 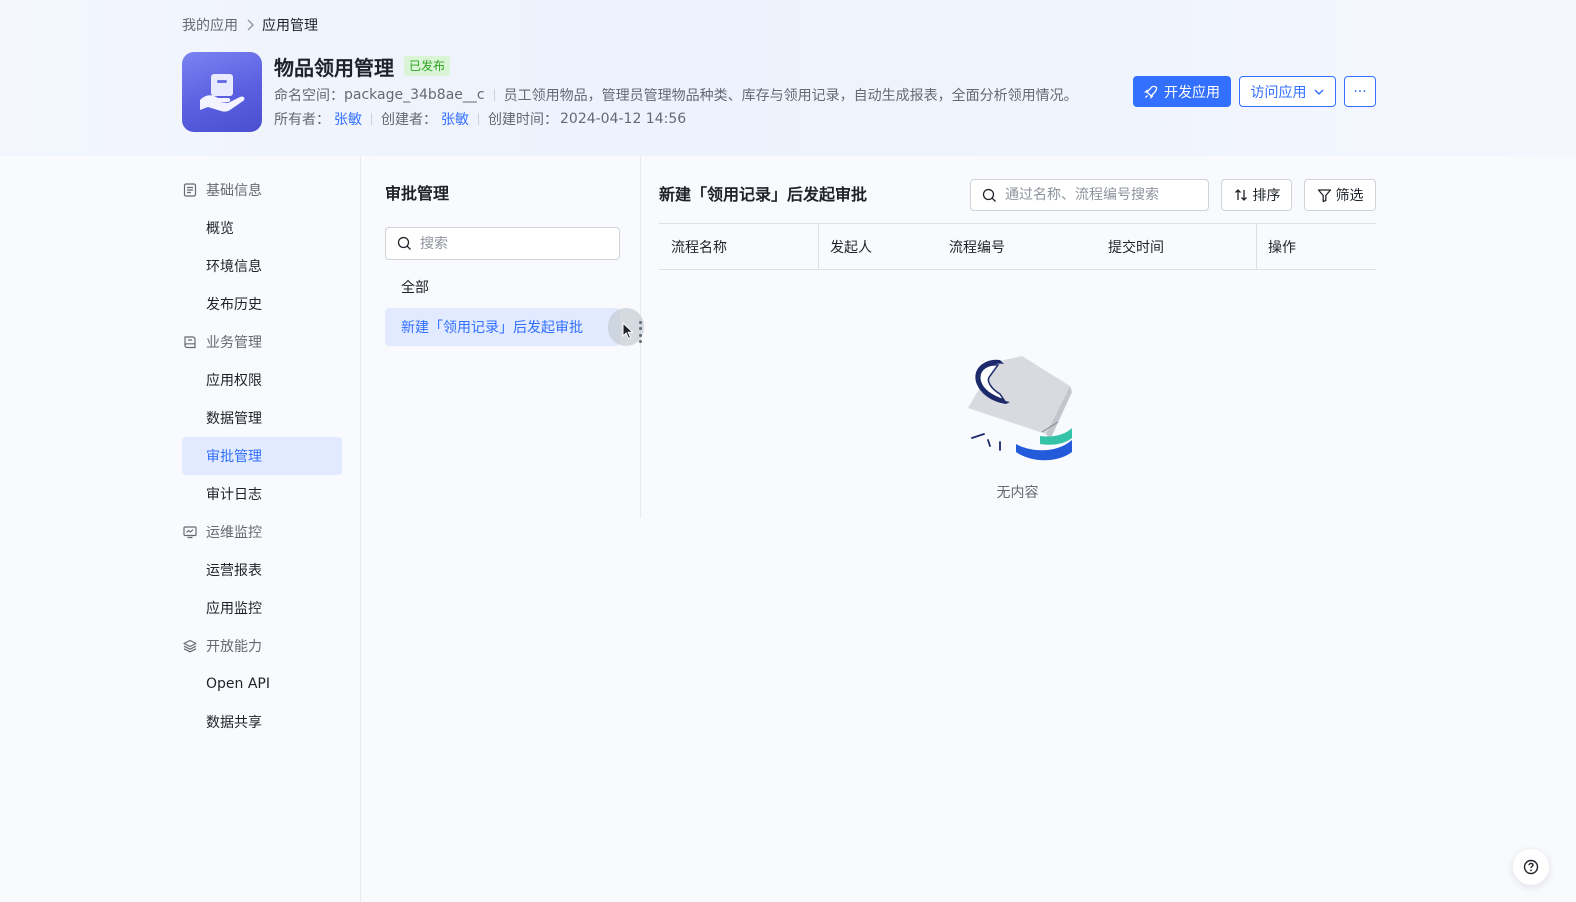 I want to click on table-header: 流程名称 发起人 流程编号 提交时间 操作, so click(x=1017, y=246).